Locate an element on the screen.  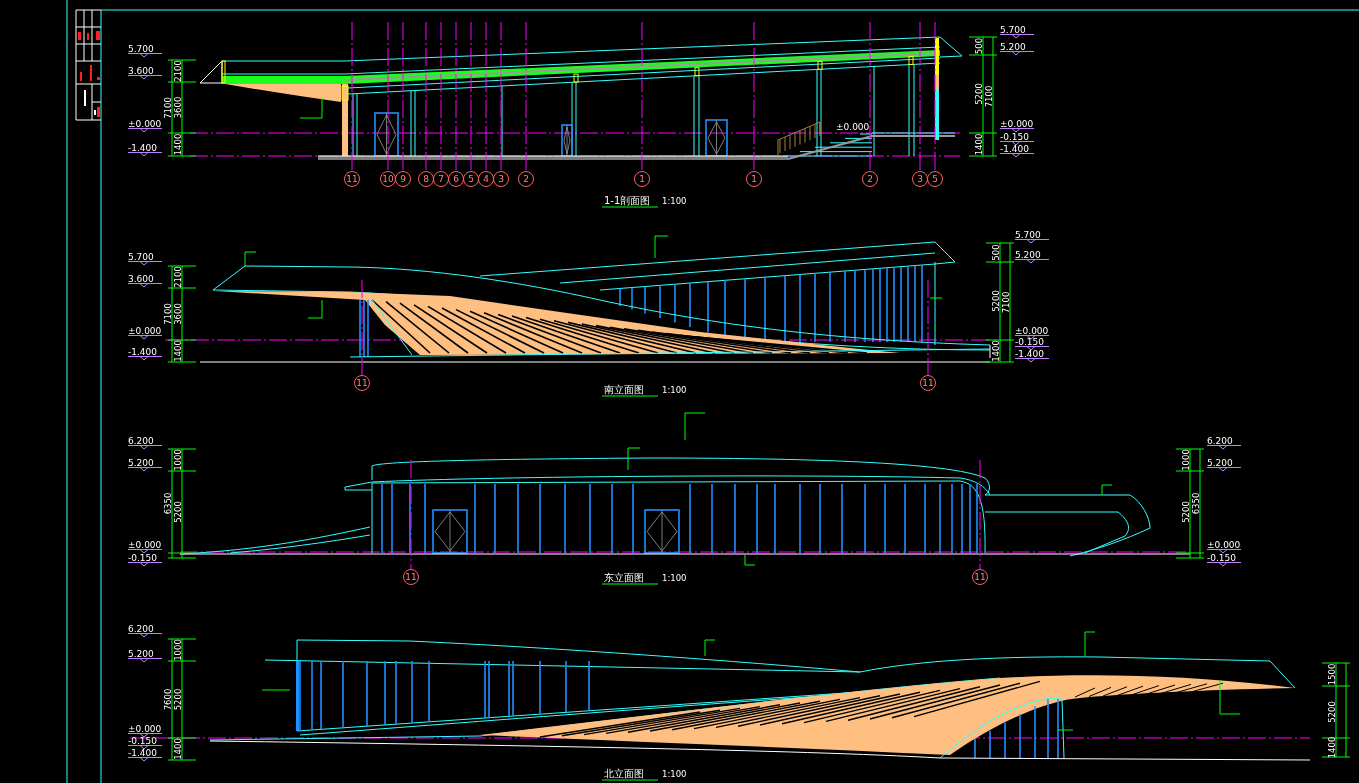
view-title: 东立面图 is located at coordinates (624, 577).